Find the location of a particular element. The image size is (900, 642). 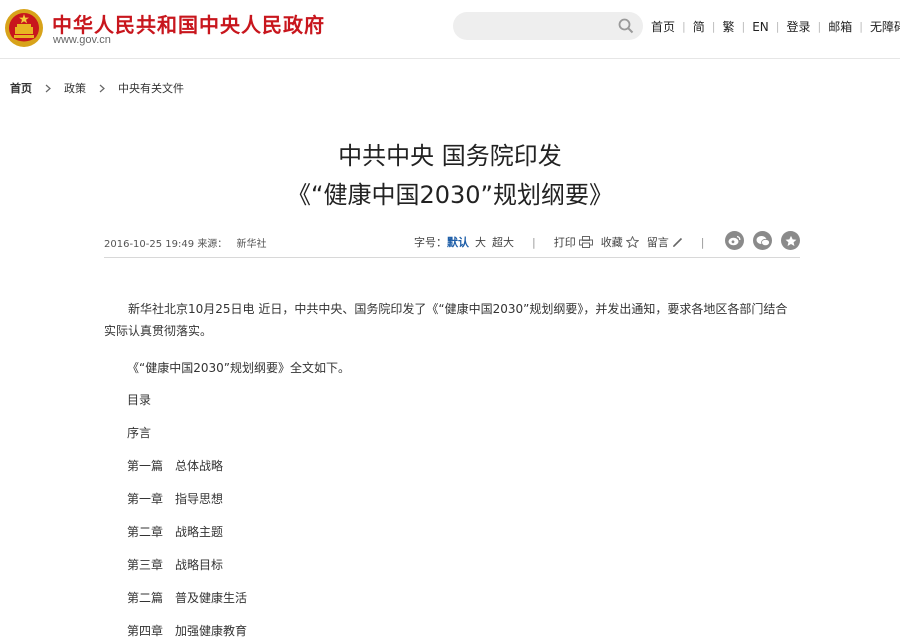

article-meta: 2016-10-25 19:49 来源： 新华社 is located at coordinates (185, 242).